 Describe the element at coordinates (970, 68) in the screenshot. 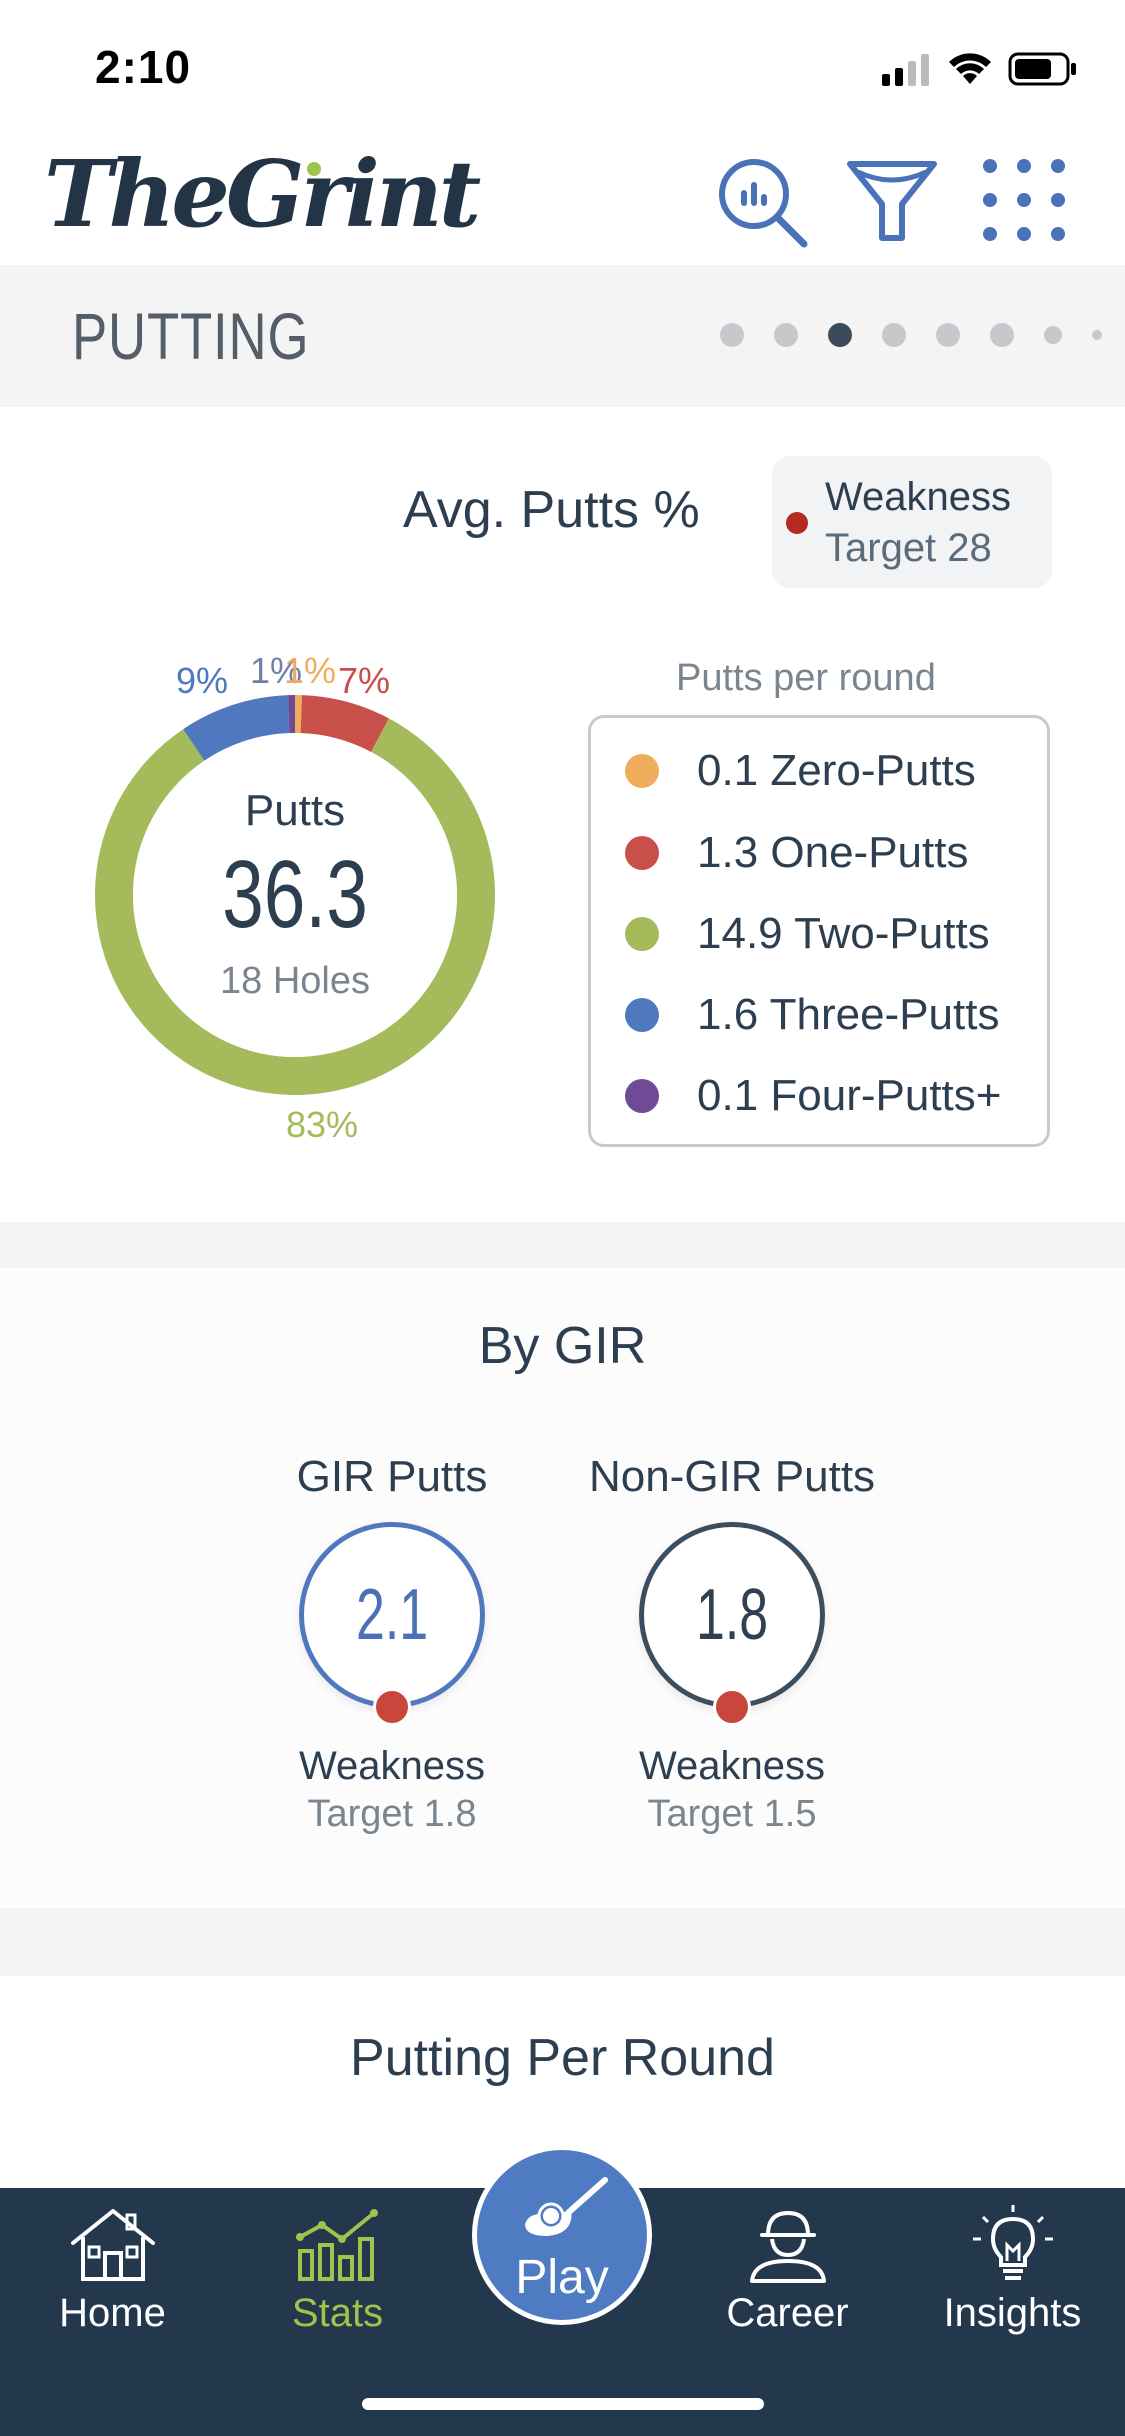

I see `wifi-icon` at that location.